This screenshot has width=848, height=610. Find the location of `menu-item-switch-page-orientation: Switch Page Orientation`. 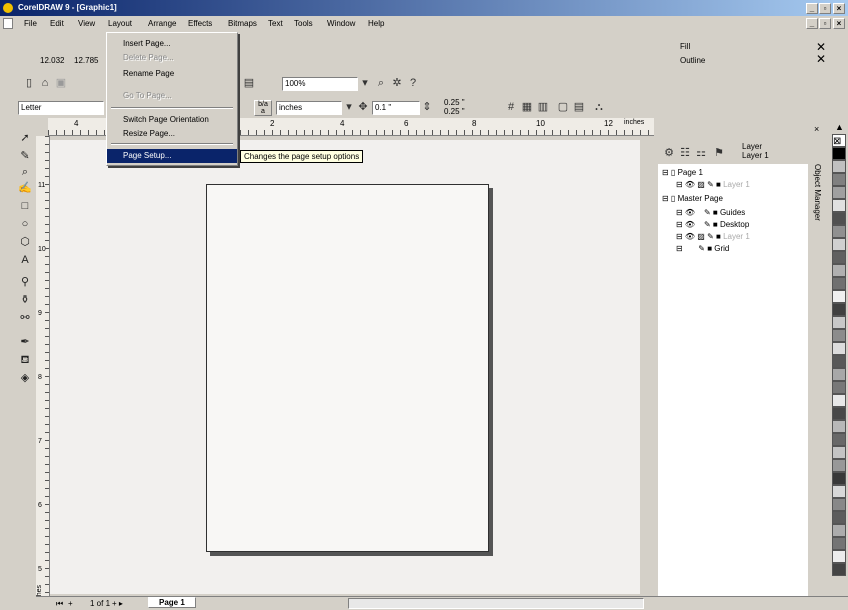

menu-item-switch-page-orientation: Switch Page Orientation is located at coordinates (172, 120).